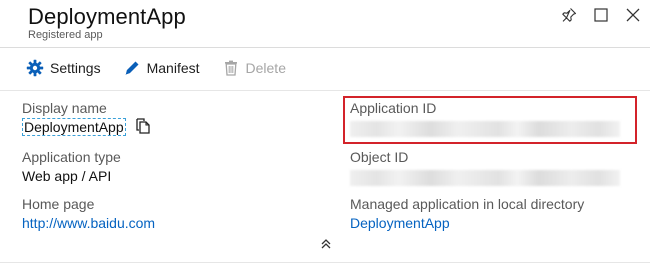 This screenshot has height=275, width=650. What do you see at coordinates (107, 16) in the screenshot?
I see `page-title: DeploymentApp` at bounding box center [107, 16].